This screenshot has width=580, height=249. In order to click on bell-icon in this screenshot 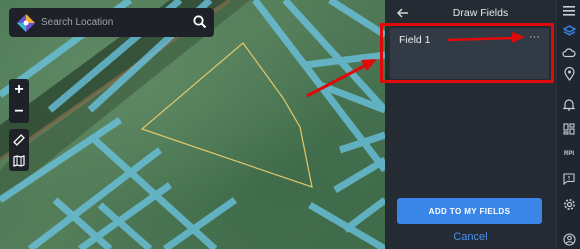, I will do `click(569, 104)`.